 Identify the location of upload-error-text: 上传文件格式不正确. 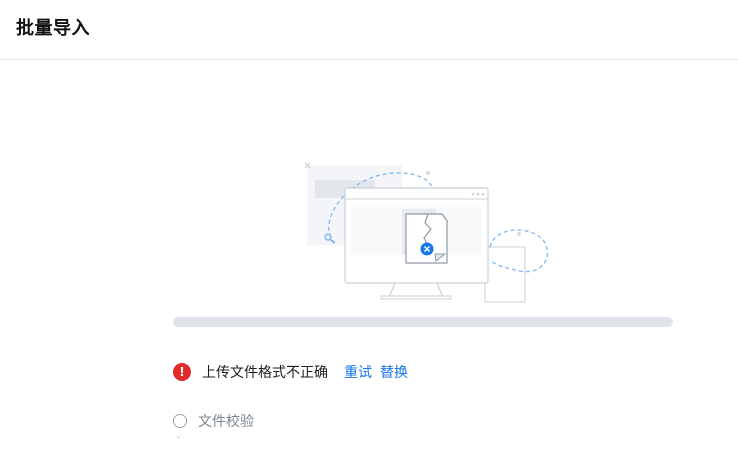
(265, 373).